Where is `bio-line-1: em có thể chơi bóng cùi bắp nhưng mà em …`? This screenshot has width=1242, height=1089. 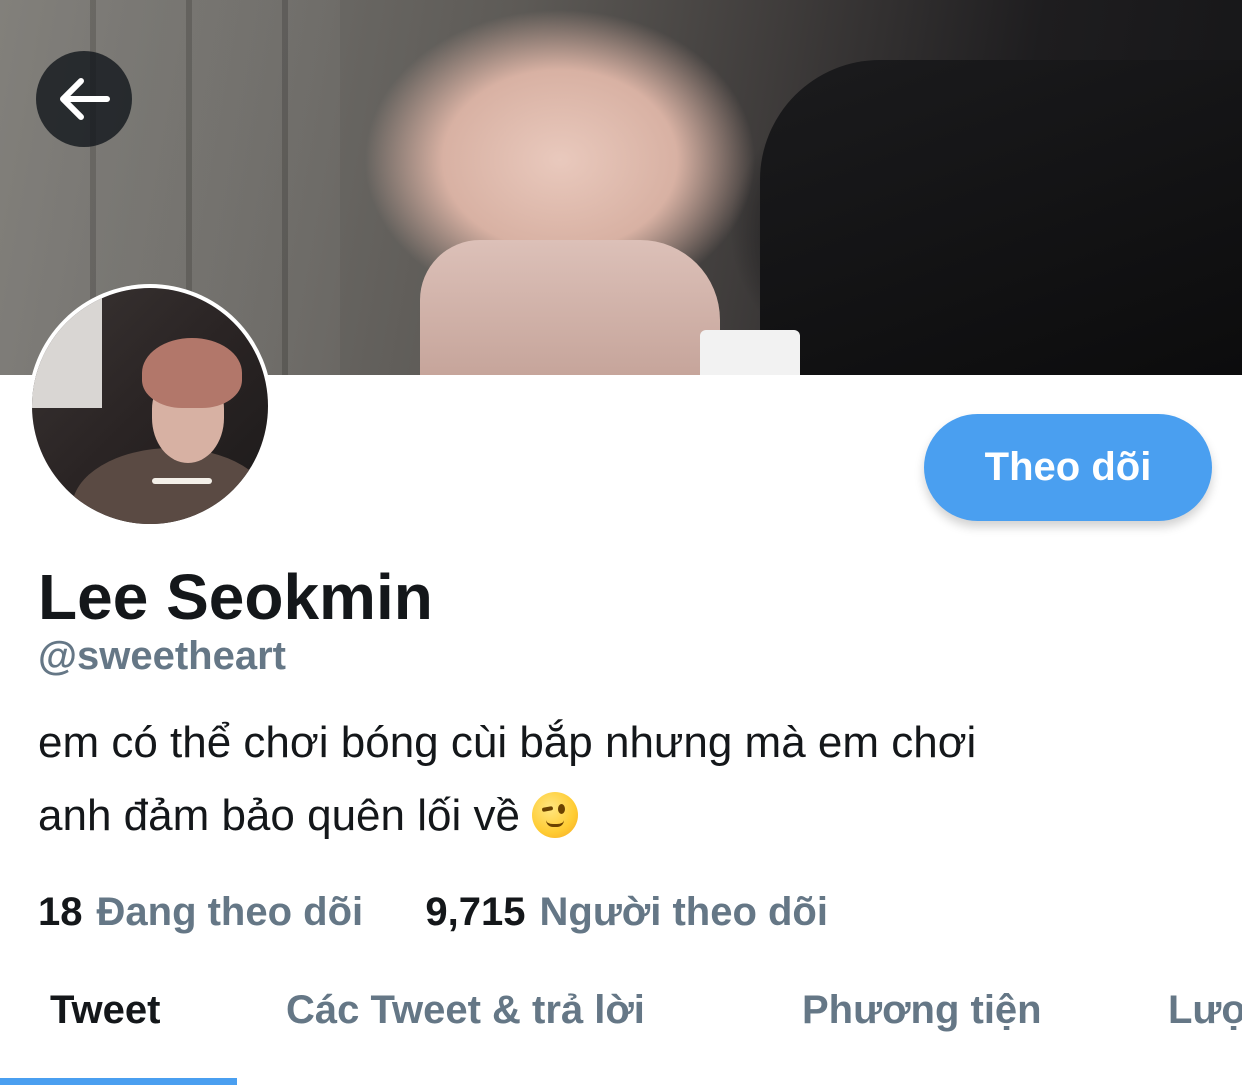 bio-line-1: em có thể chơi bóng cùi bắp nhưng mà em … is located at coordinates (507, 742).